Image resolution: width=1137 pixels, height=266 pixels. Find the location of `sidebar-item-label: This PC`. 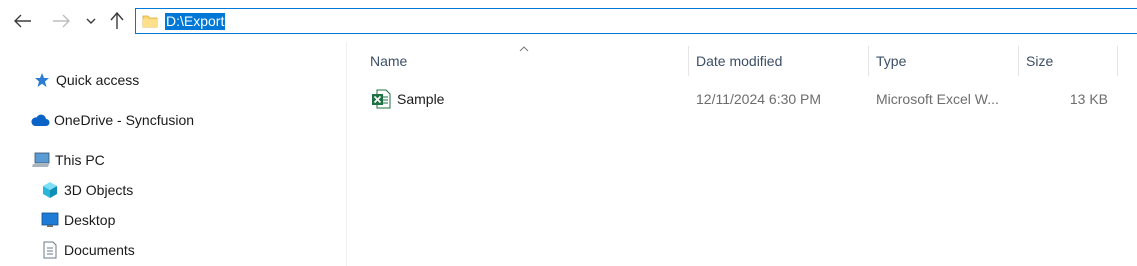

sidebar-item-label: This PC is located at coordinates (80, 160).